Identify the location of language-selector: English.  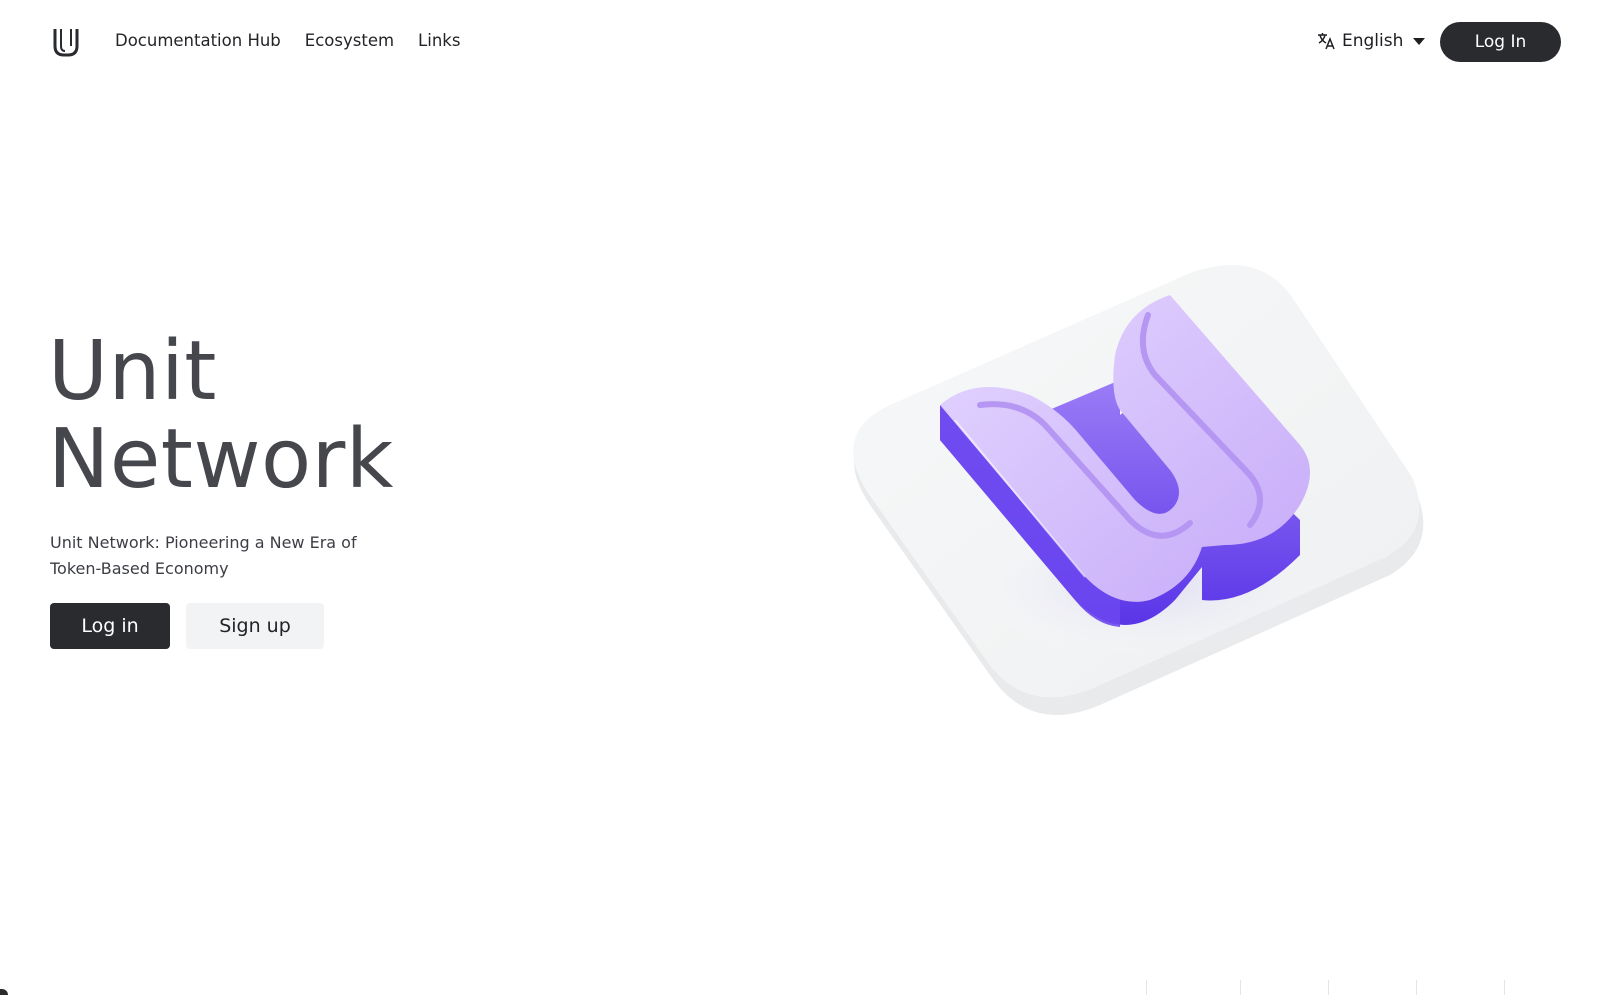
(1371, 41).